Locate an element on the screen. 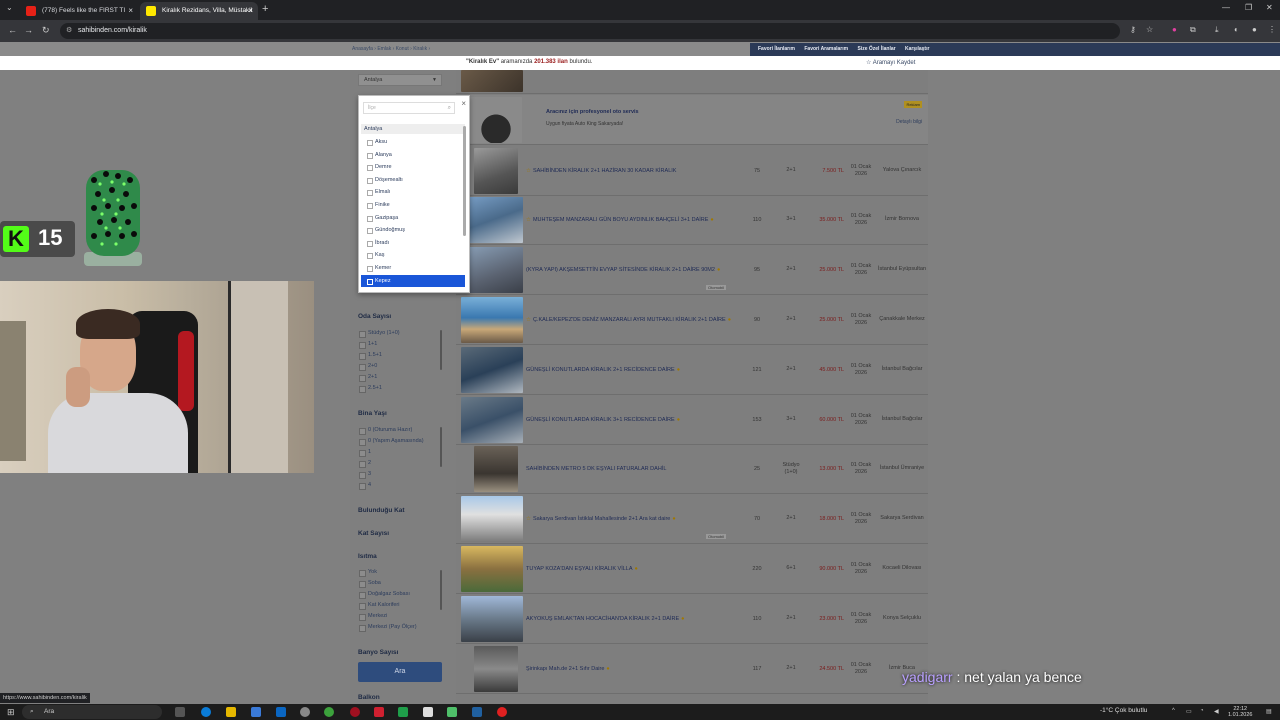 The height and width of the screenshot is (720, 1280). minimize-icon: — is located at coordinates (1226, 7).